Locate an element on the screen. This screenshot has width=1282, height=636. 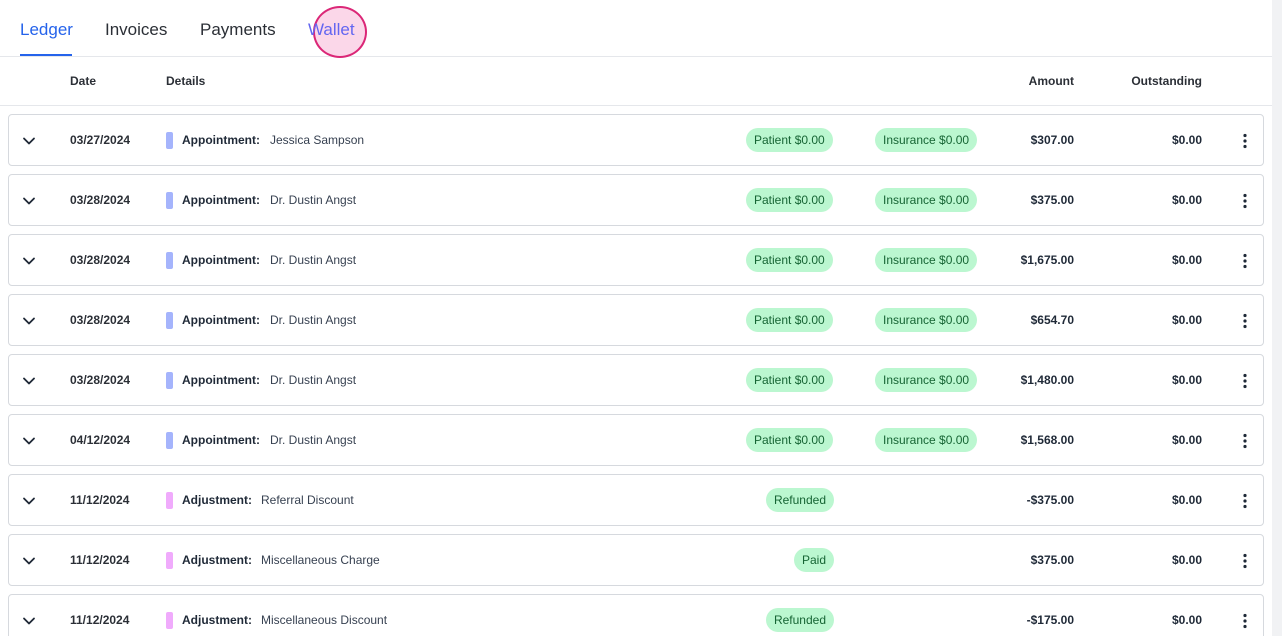
column-details: Details is located at coordinates (186, 81).